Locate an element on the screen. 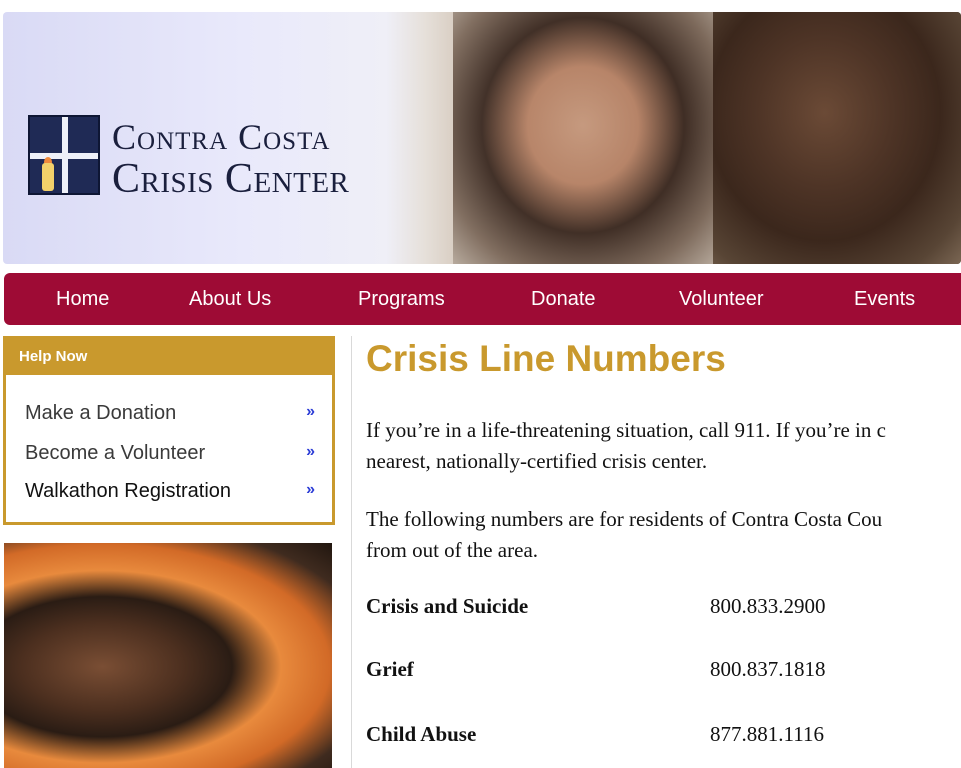  crisis-suicide-label: Crisis and Suicide is located at coordinates (447, 606).